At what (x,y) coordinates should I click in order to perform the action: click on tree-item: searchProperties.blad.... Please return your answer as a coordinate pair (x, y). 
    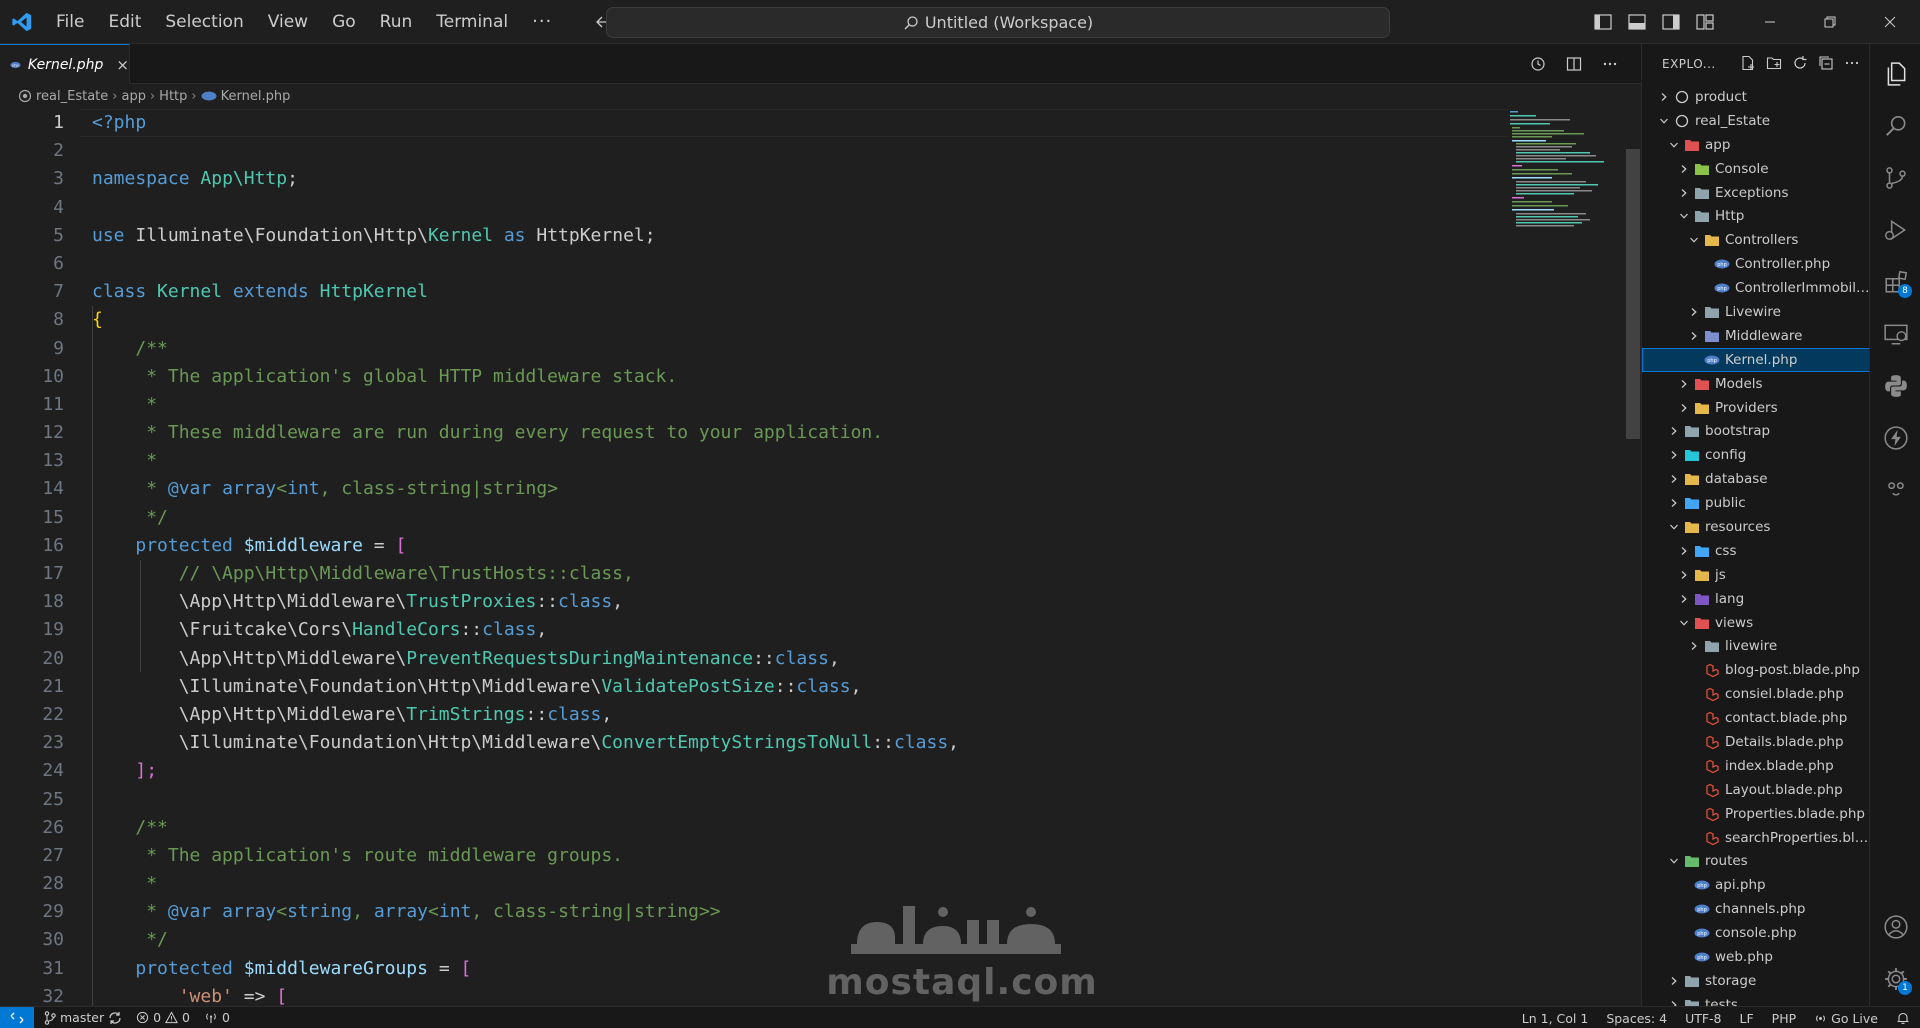
    Looking at the image, I should click on (1756, 838).